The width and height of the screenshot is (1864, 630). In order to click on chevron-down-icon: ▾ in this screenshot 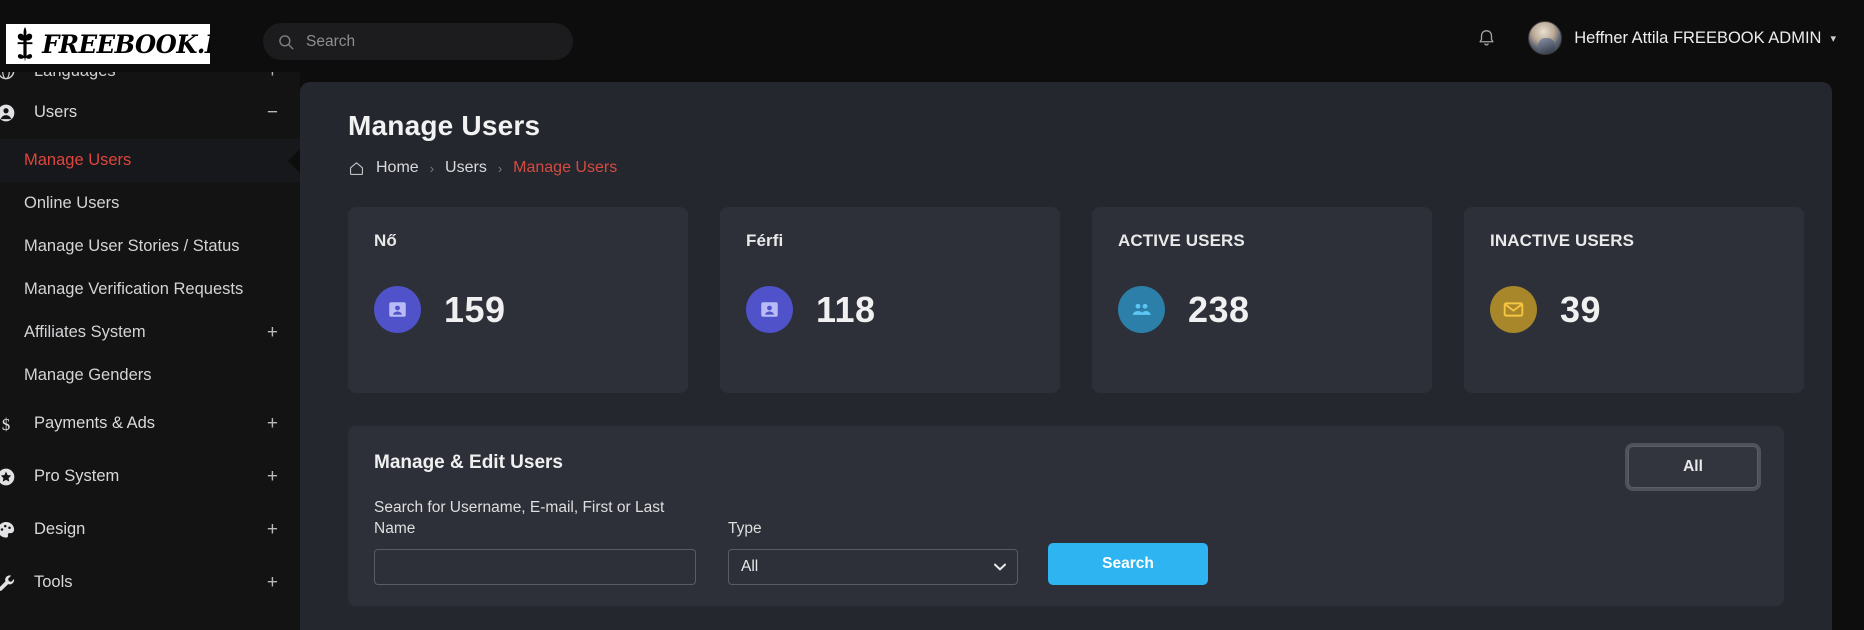, I will do `click(1833, 38)`.